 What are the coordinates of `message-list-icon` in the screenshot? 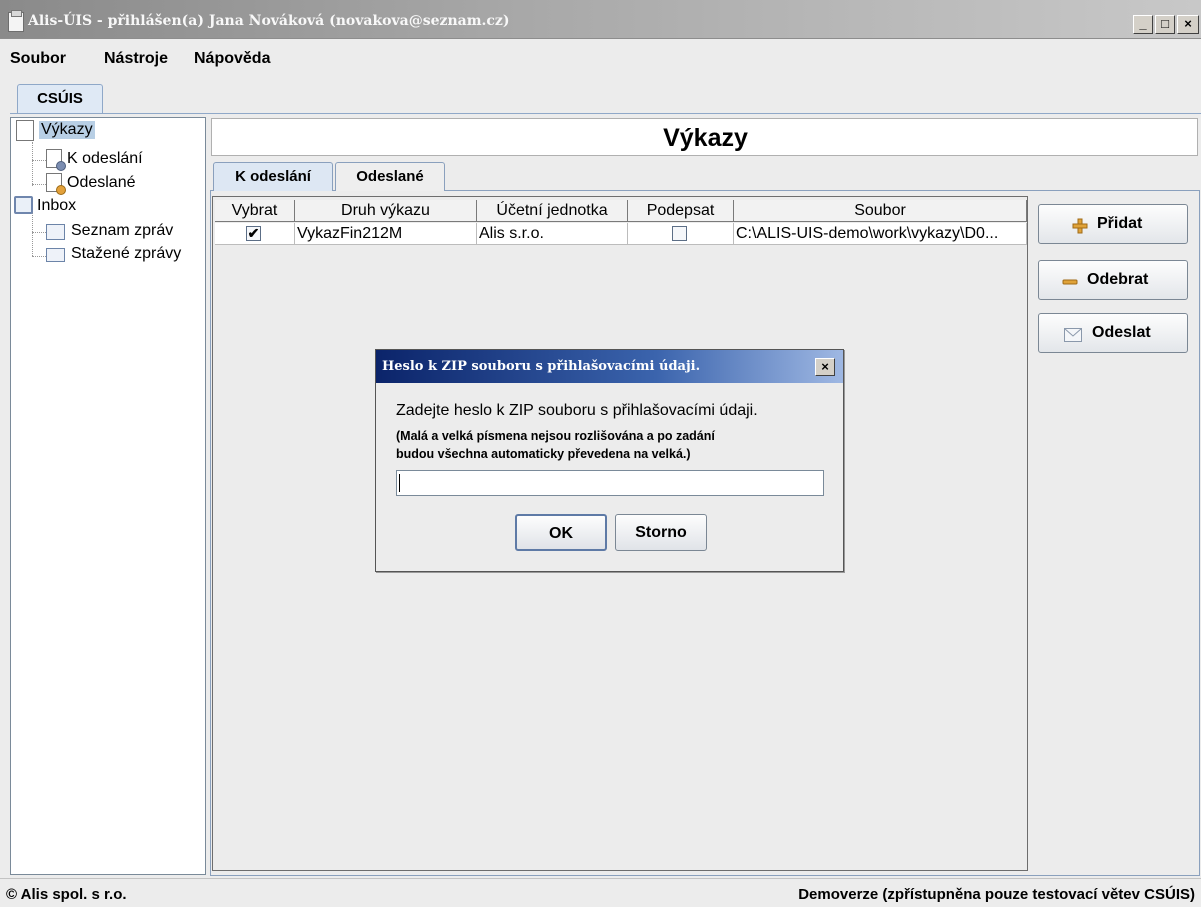 It's located at (55, 232).